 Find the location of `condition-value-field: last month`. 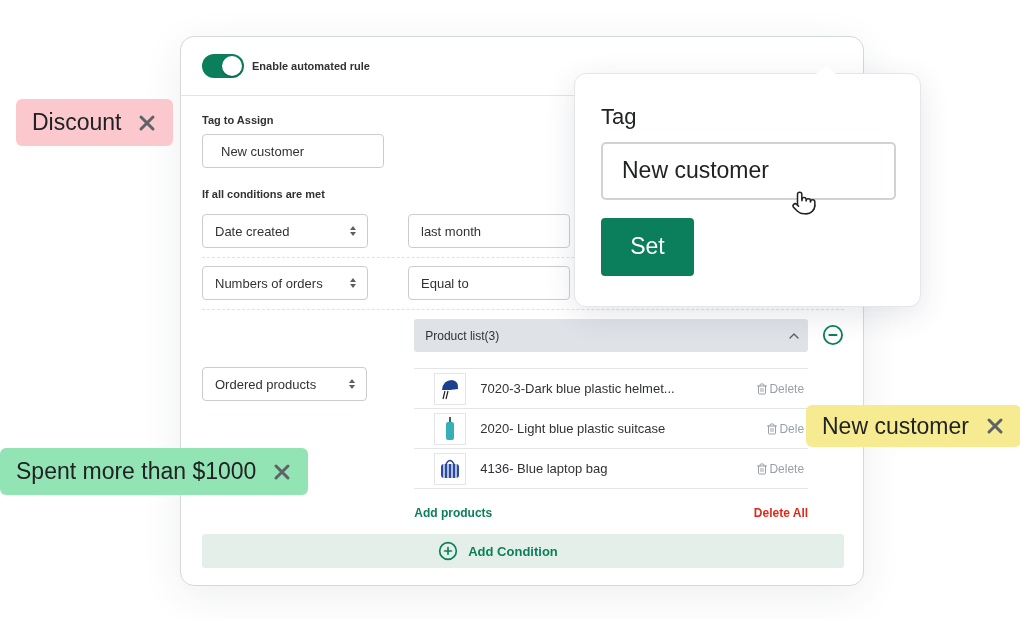

condition-value-field: last month is located at coordinates (489, 231).